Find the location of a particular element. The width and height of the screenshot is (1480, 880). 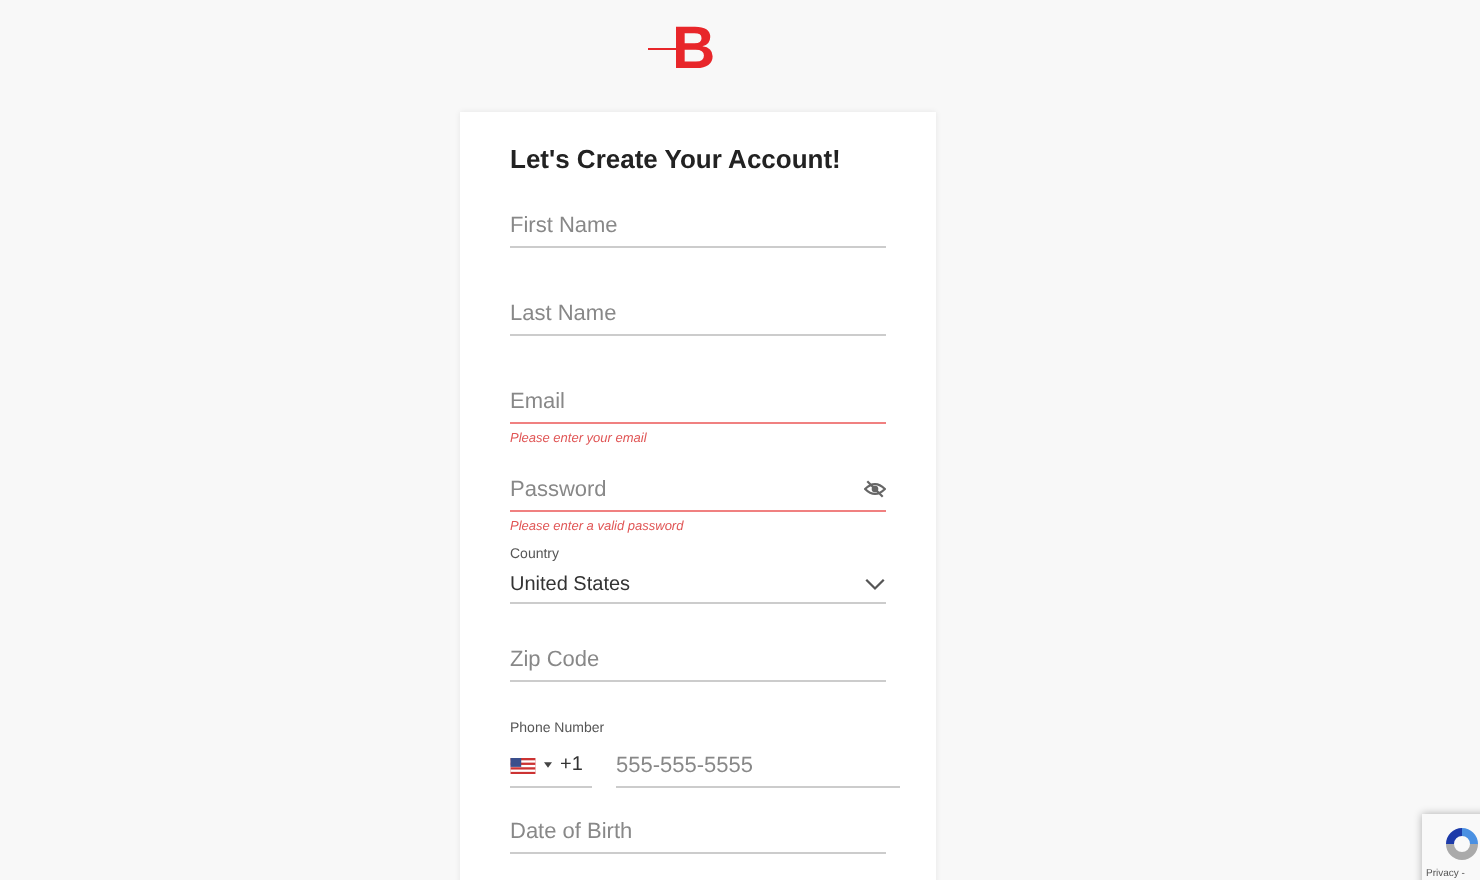

country-code-select: +1 is located at coordinates (551, 766).